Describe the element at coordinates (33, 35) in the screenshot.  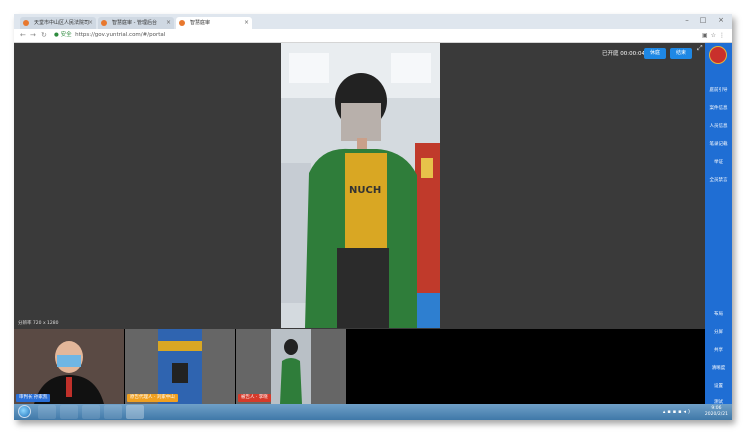
I see `forward-icon: →` at that location.